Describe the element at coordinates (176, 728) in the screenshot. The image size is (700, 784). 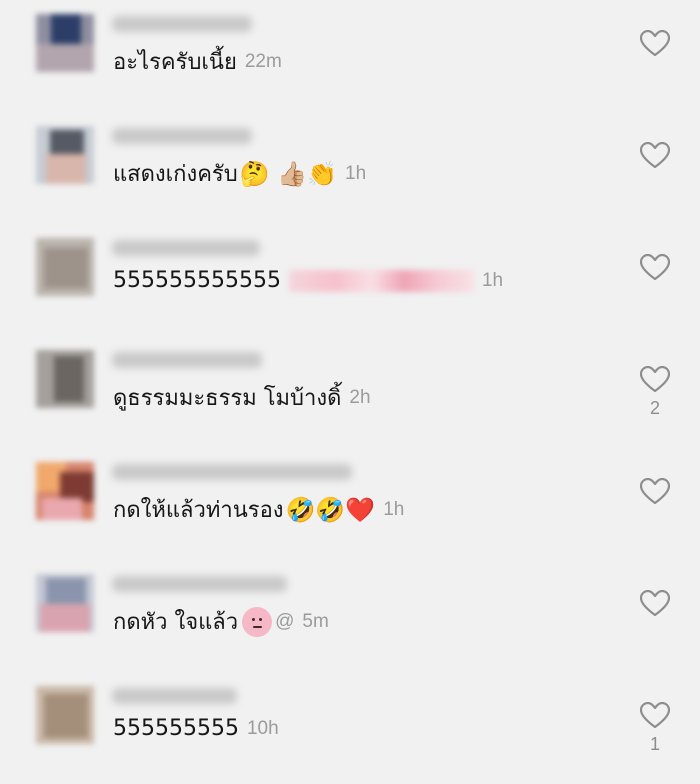
I see `comment-text: 555555555` at that location.